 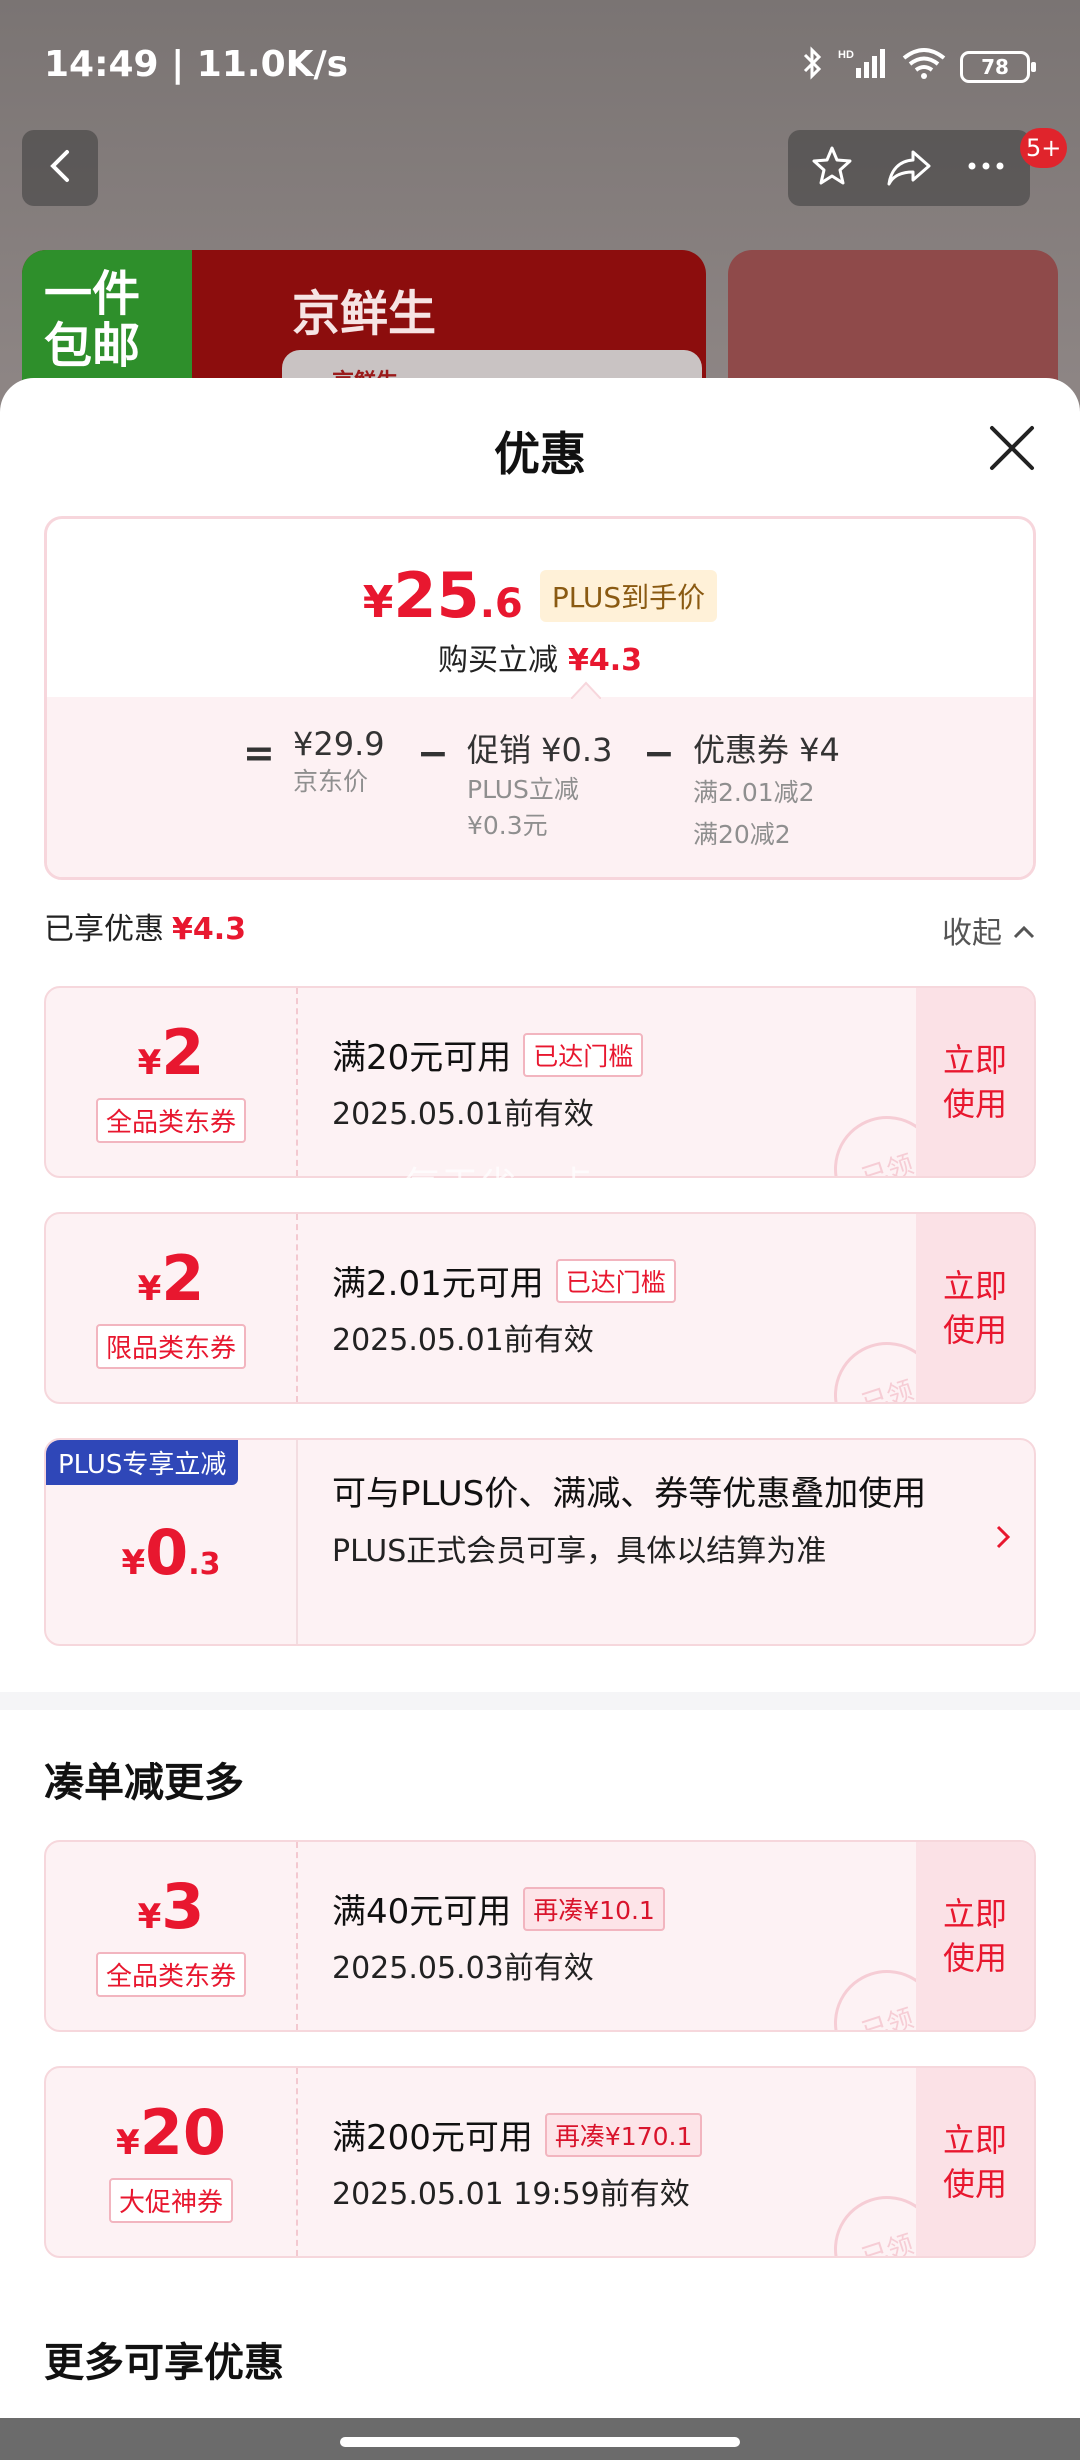 What do you see at coordinates (517, 2161) in the screenshot?
I see `coupon-info: 满200元可用 再凑¥170.1 2025.05.01 19:59前有效` at bounding box center [517, 2161].